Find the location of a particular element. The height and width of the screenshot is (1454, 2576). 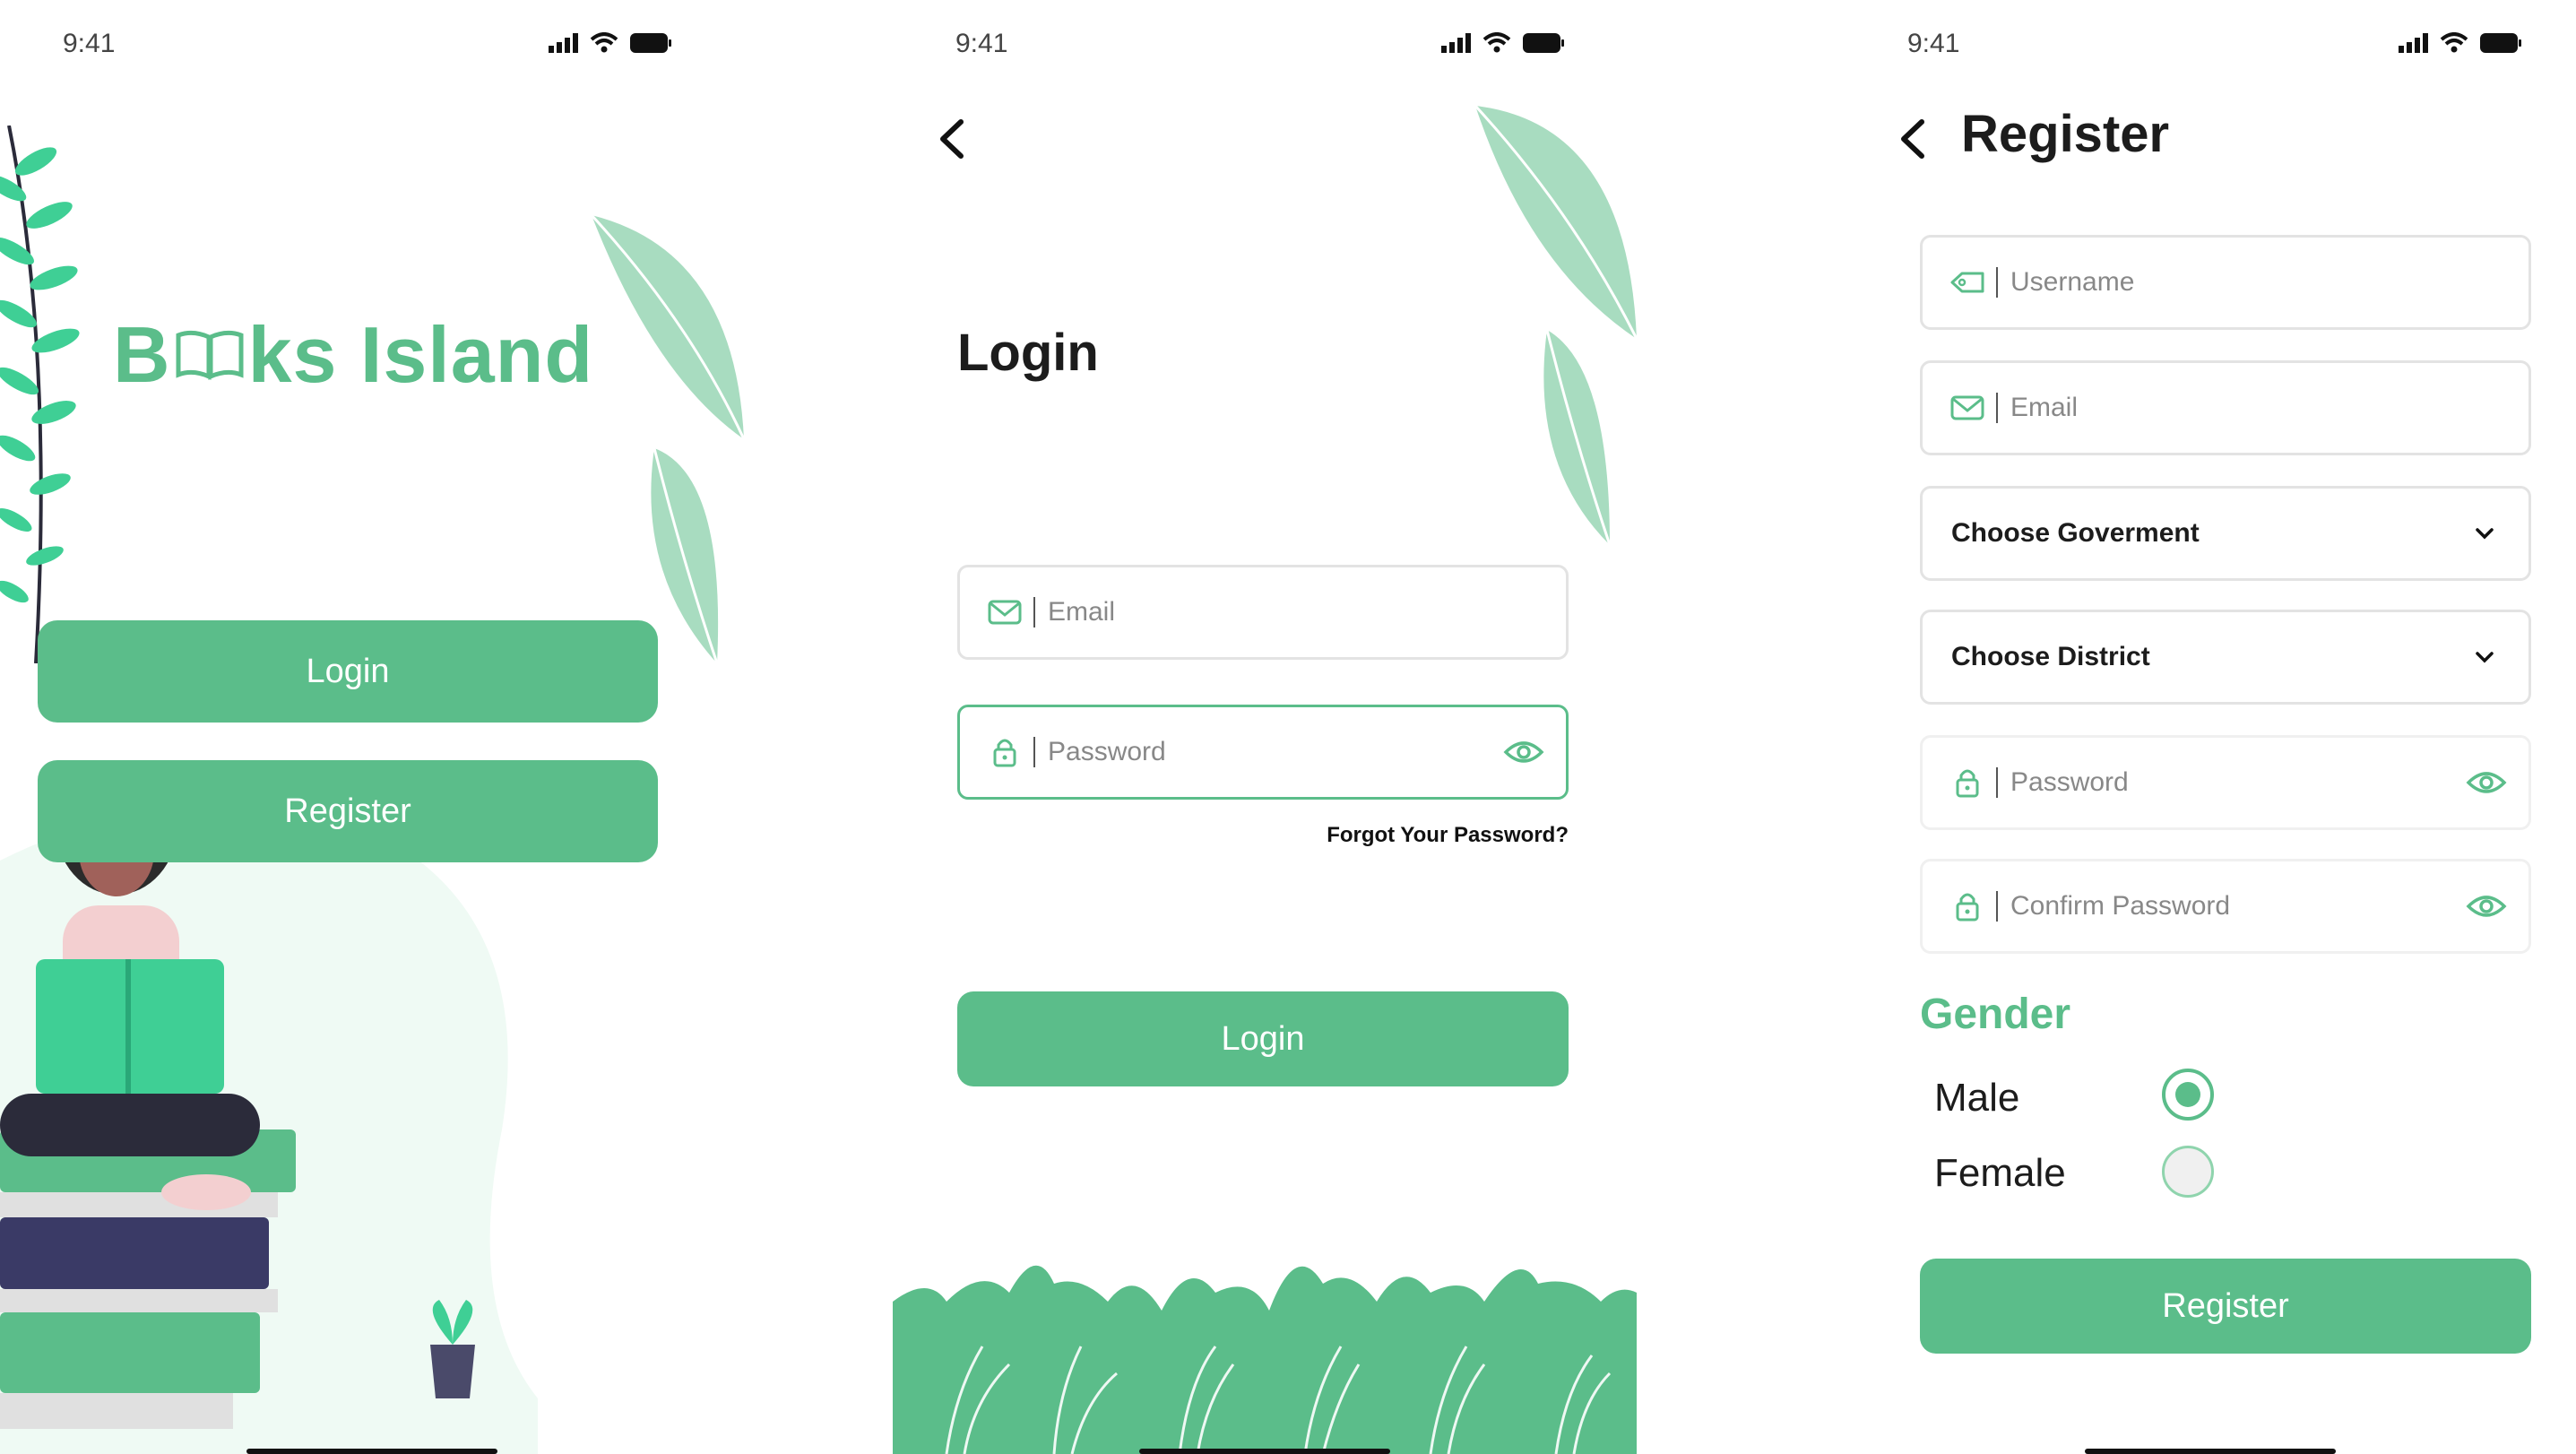

reader-illustration is located at coordinates (269, 1112).